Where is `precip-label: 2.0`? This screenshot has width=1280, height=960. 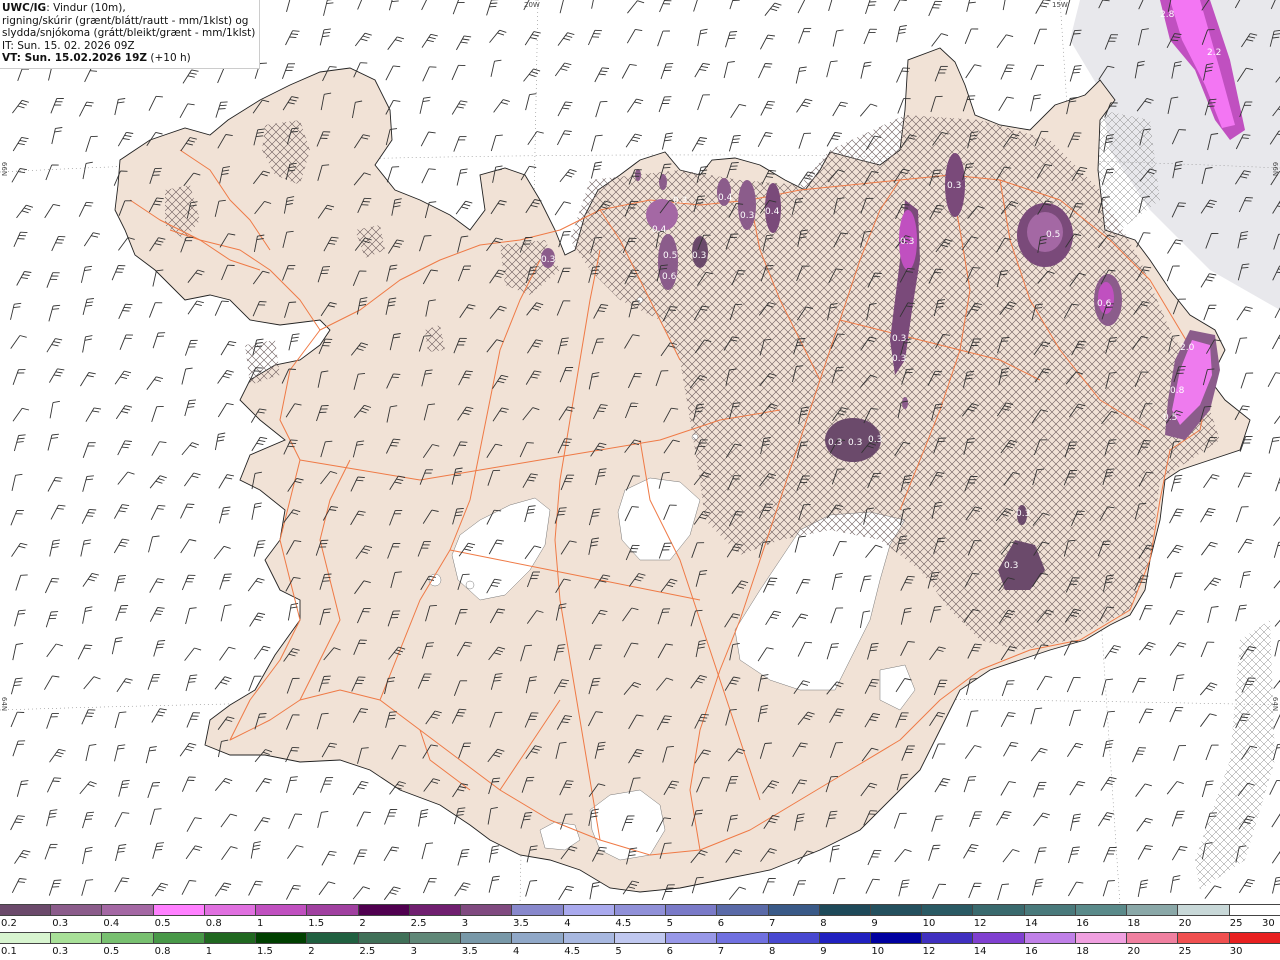
precip-label: 2.0 is located at coordinates (1187, 348).